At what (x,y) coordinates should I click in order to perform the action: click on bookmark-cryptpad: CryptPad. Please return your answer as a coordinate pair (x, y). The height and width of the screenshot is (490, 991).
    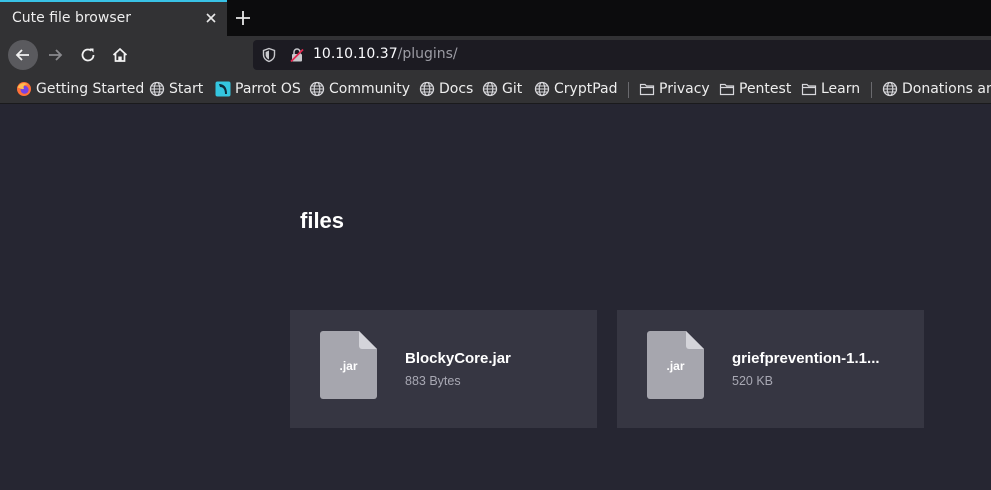
    Looking at the image, I should click on (575, 89).